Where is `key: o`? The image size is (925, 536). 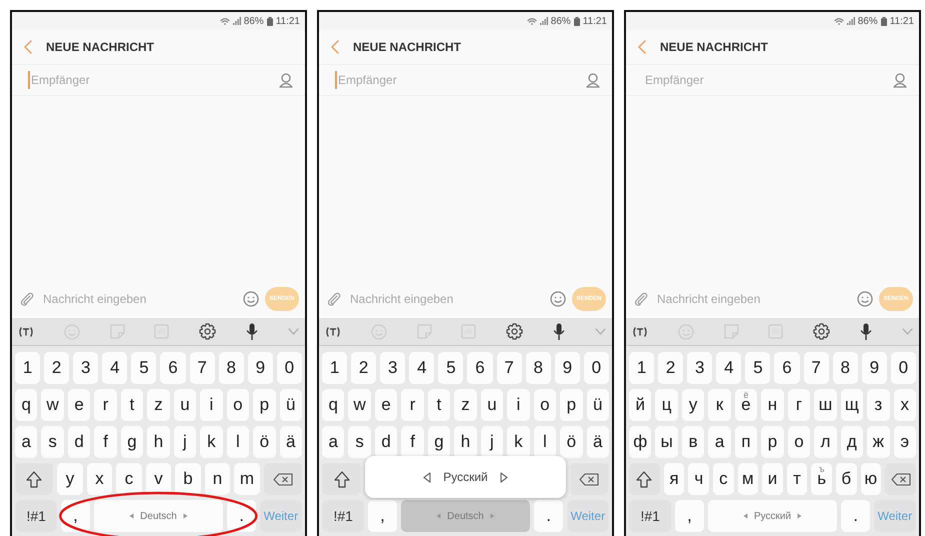
key: o is located at coordinates (238, 405).